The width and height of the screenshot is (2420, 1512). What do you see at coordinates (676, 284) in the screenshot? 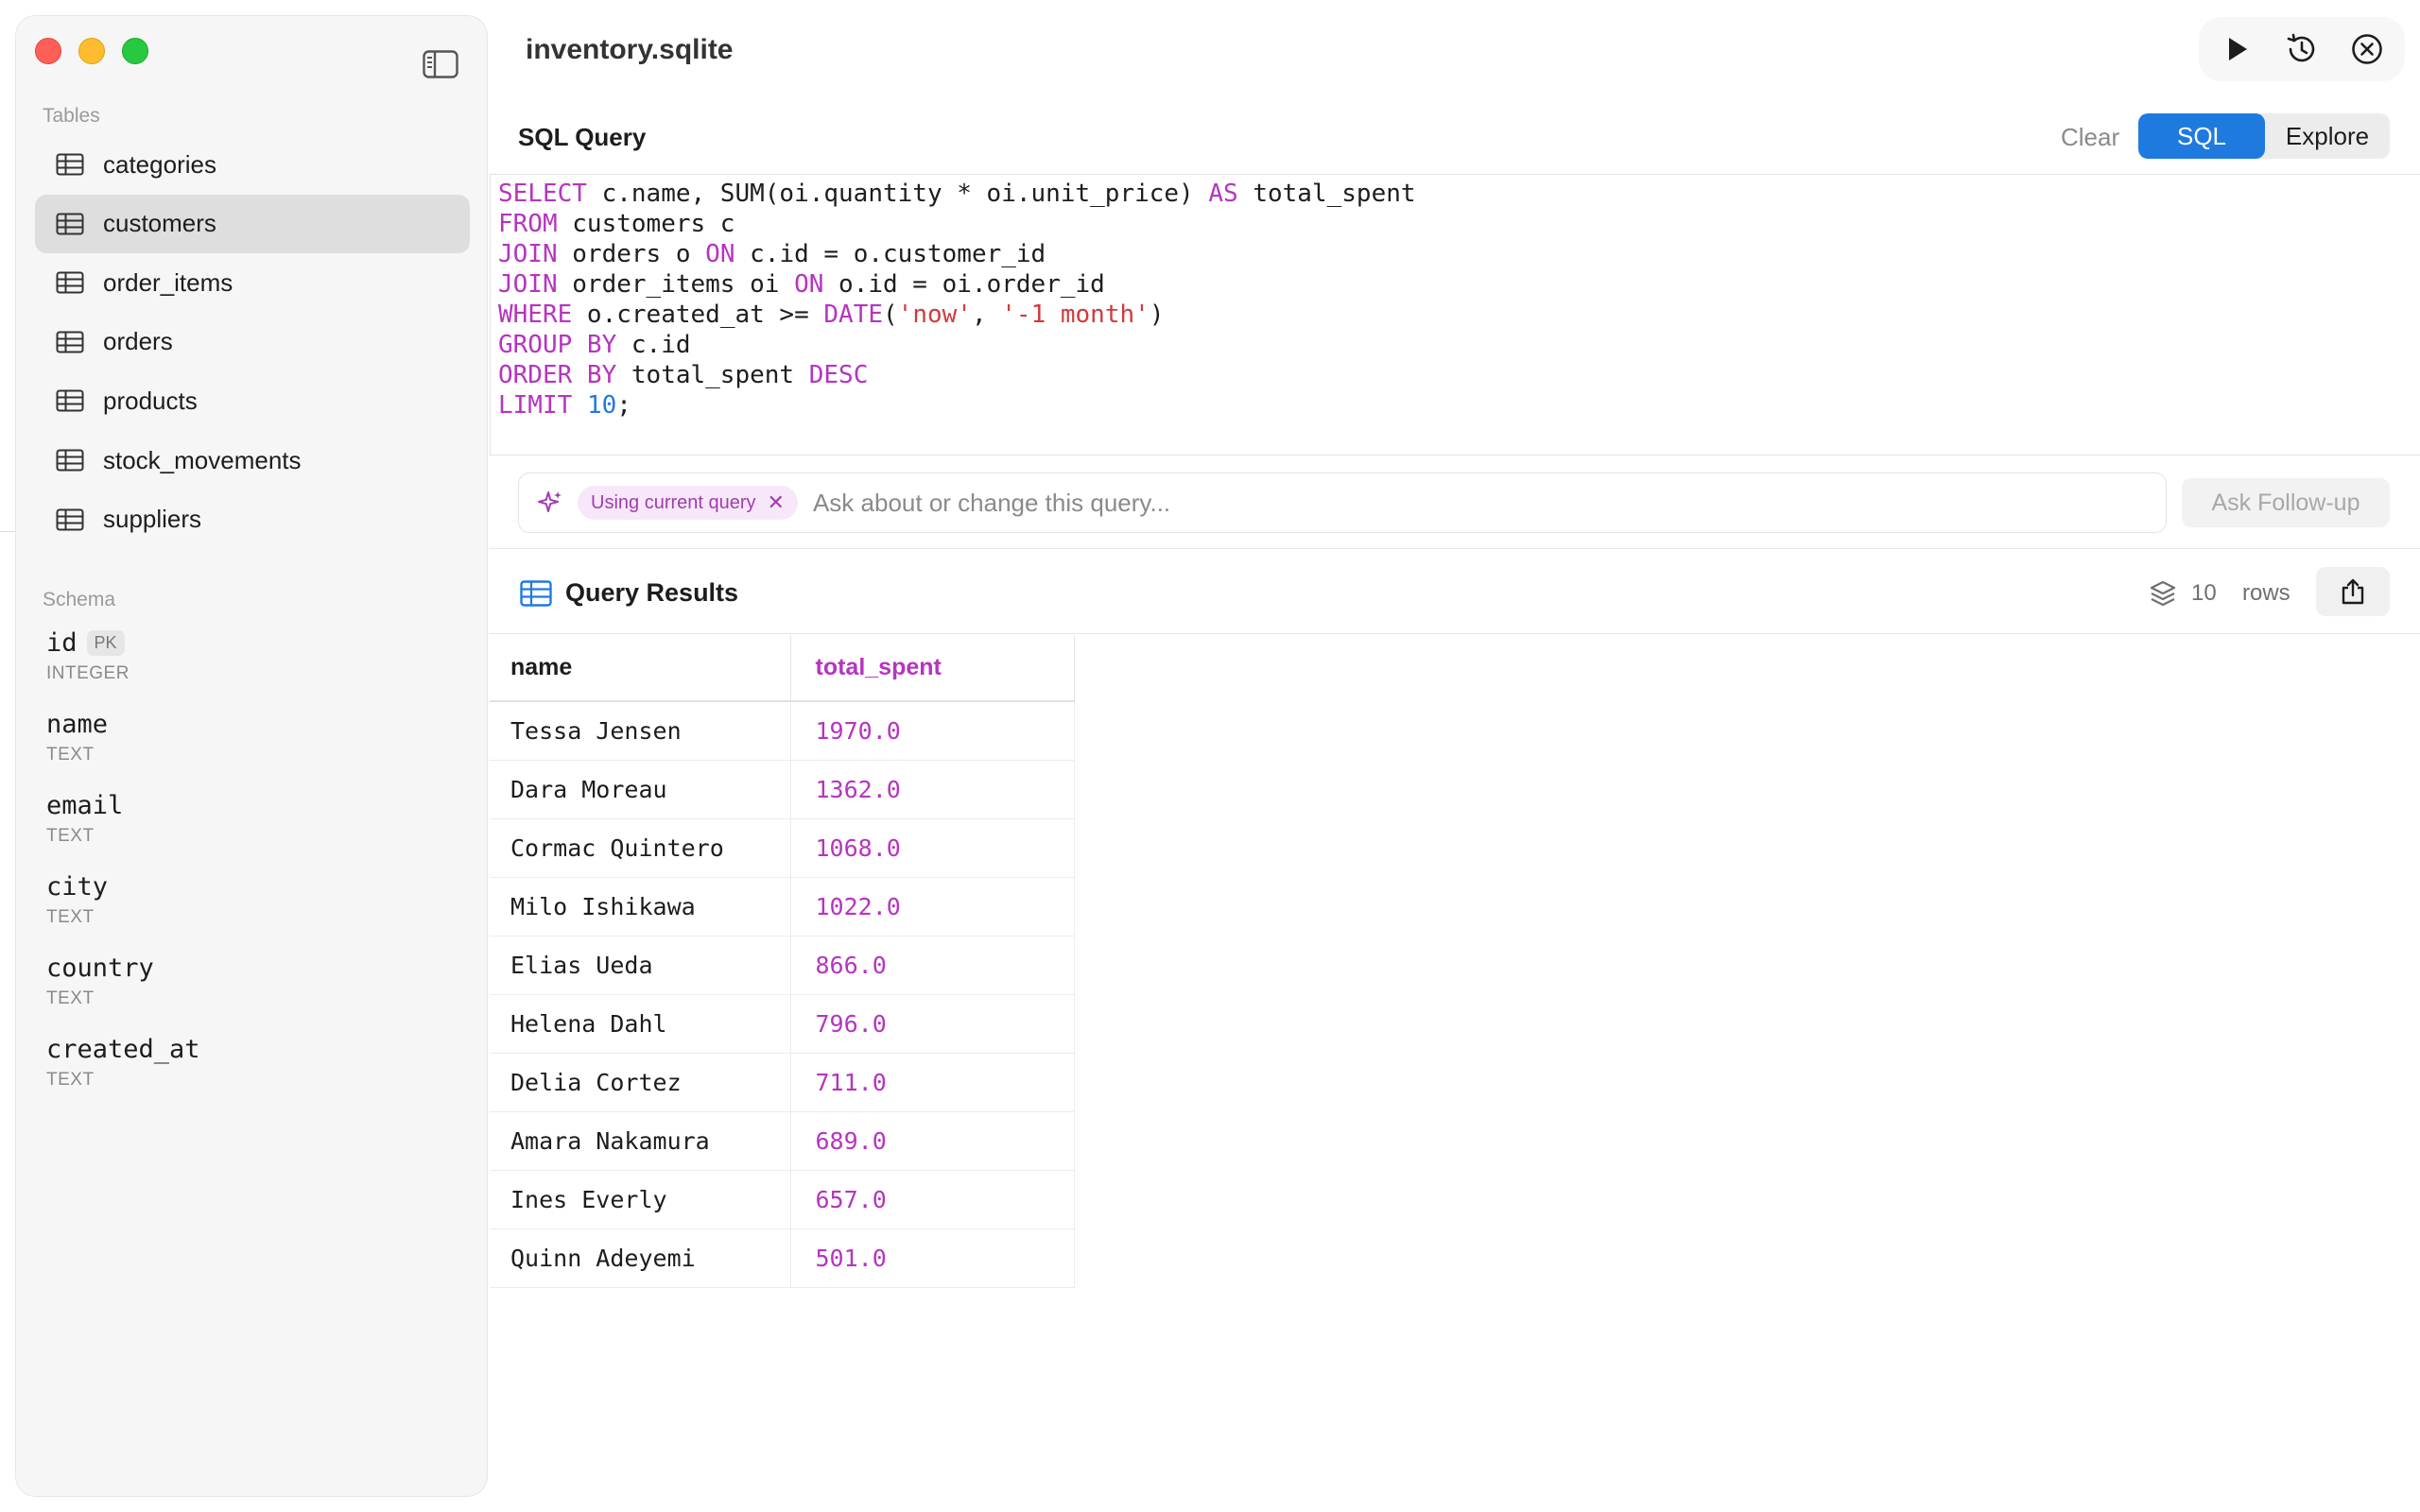
I see `sql-text: order_items oi` at bounding box center [676, 284].